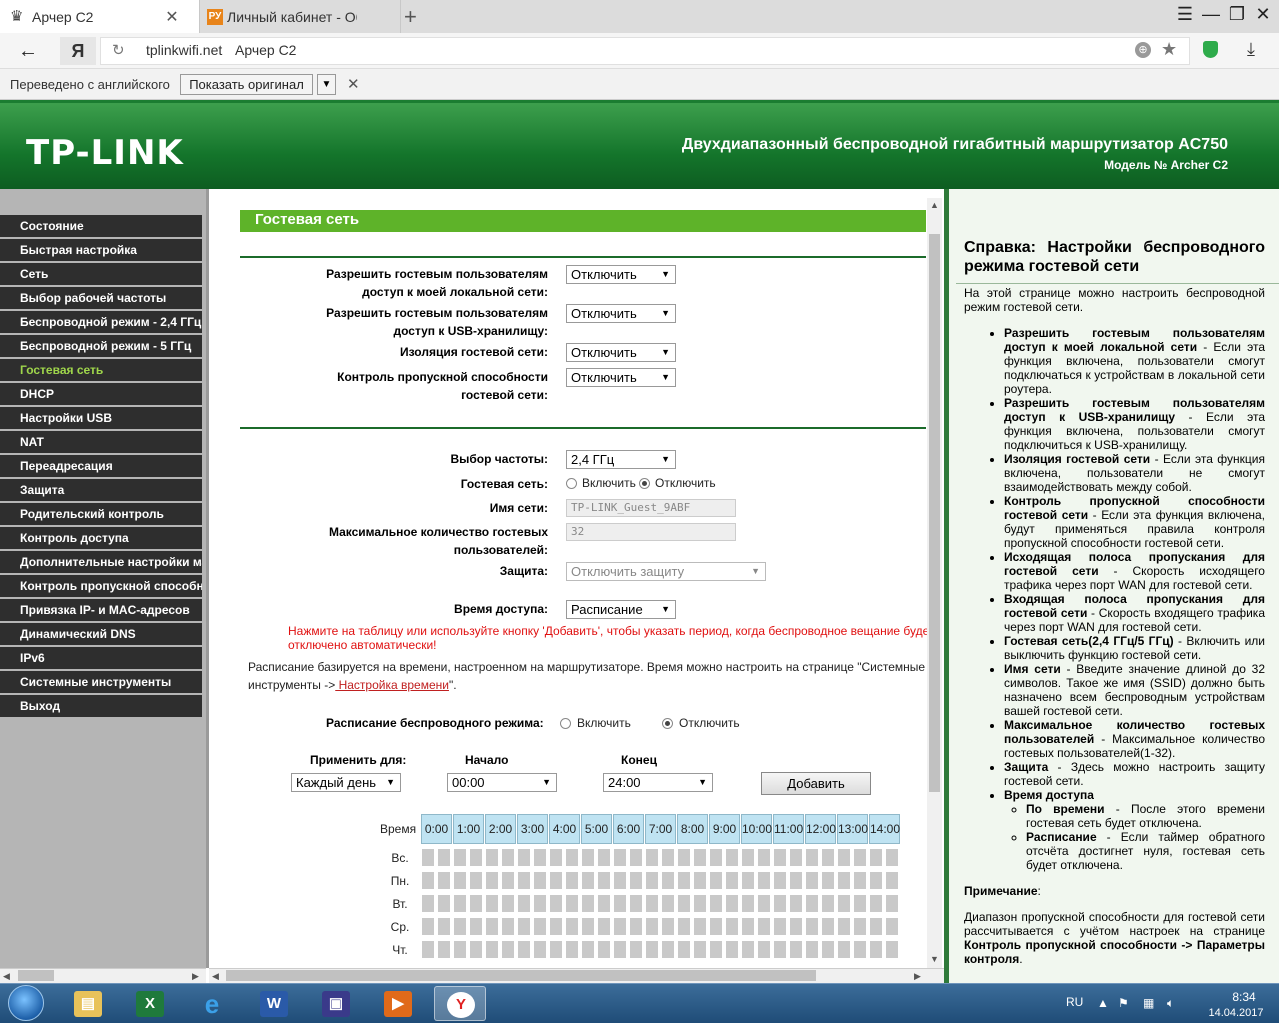  What do you see at coordinates (36, 975) in the screenshot?
I see `sidebar-scroll-thumb` at bounding box center [36, 975].